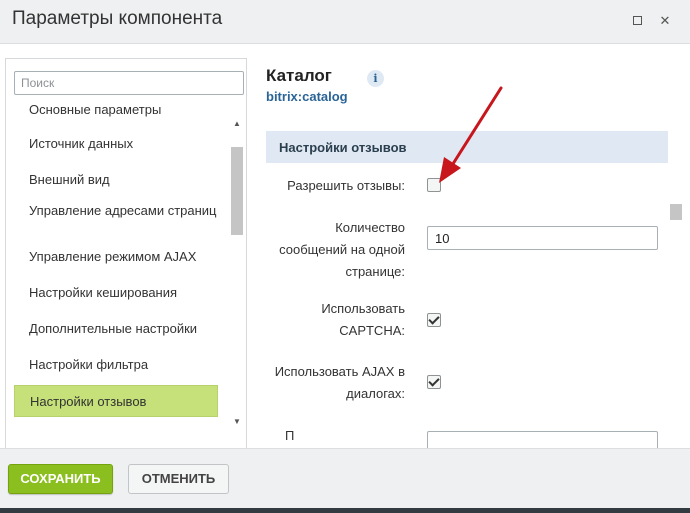  What do you see at coordinates (116, 256) in the screenshot?
I see `sidebar-item-ajax: Управление режимом AJAX` at bounding box center [116, 256].